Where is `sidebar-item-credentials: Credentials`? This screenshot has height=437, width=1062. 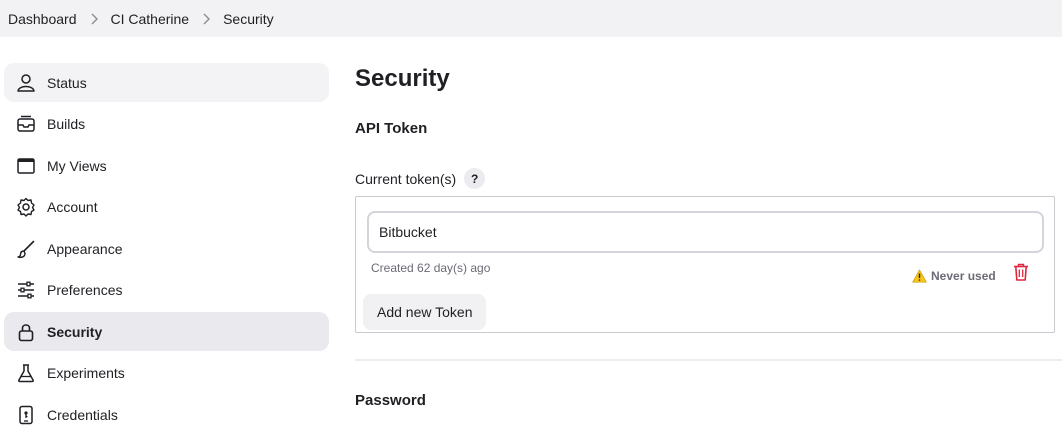 sidebar-item-credentials: Credentials is located at coordinates (166, 414).